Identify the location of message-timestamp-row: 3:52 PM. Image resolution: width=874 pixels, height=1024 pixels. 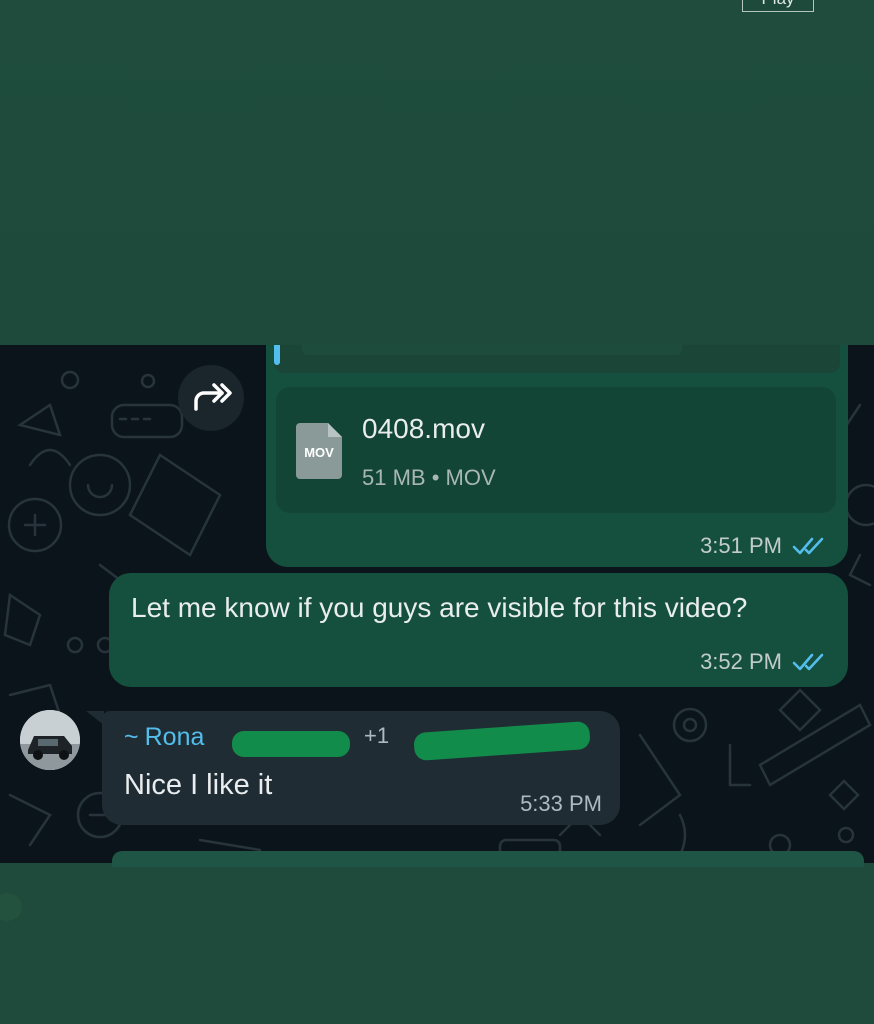
(763, 662).